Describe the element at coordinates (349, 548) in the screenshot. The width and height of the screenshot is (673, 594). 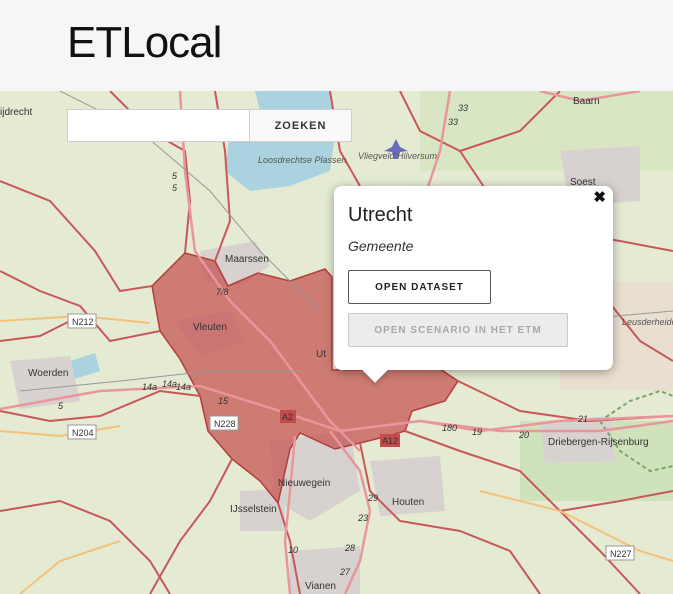
I see `svg-text: 28` at that location.